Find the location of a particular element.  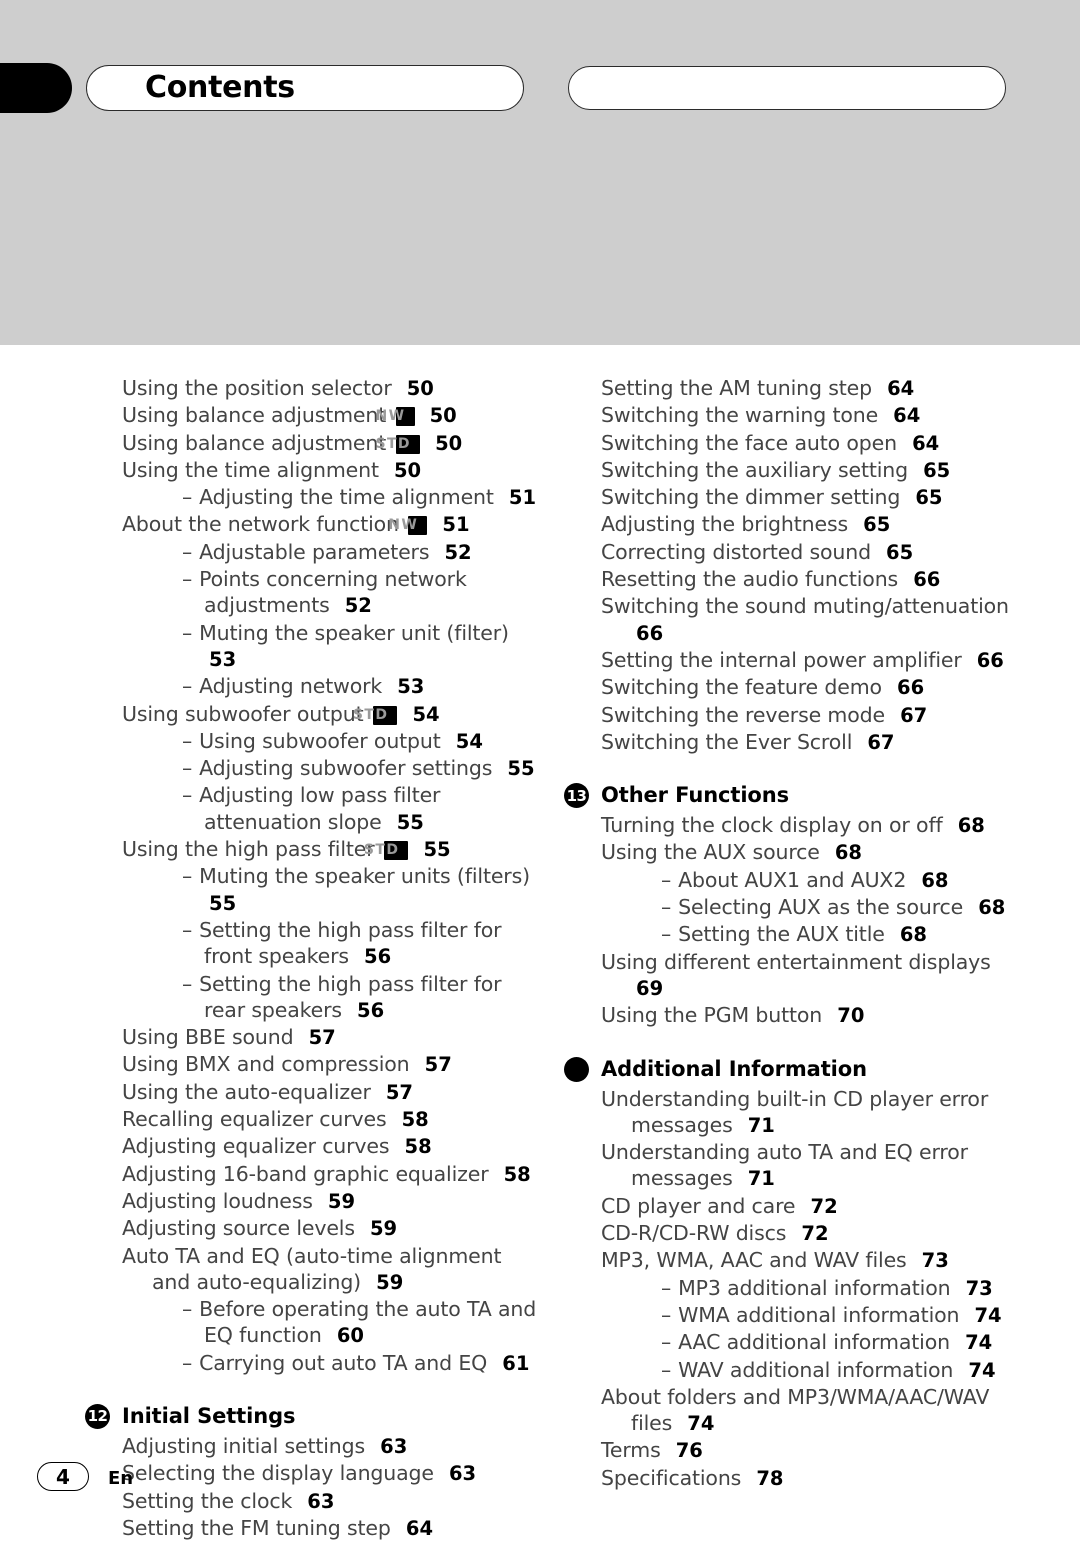

toc-entry: Setting the FM tuning step 64 is located at coordinates (332, 1528).